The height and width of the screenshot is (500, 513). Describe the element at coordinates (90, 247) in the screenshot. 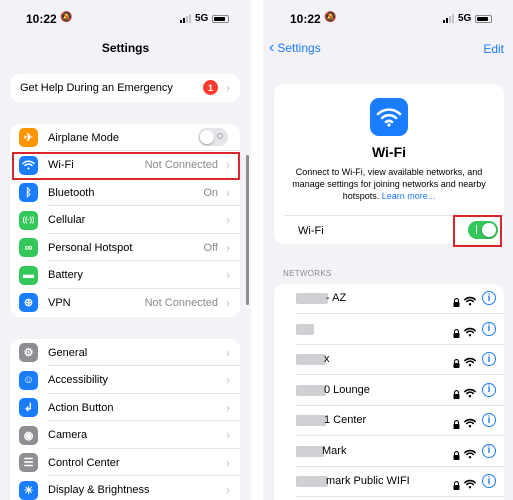

I see `row-label: Personal Hotspot` at that location.